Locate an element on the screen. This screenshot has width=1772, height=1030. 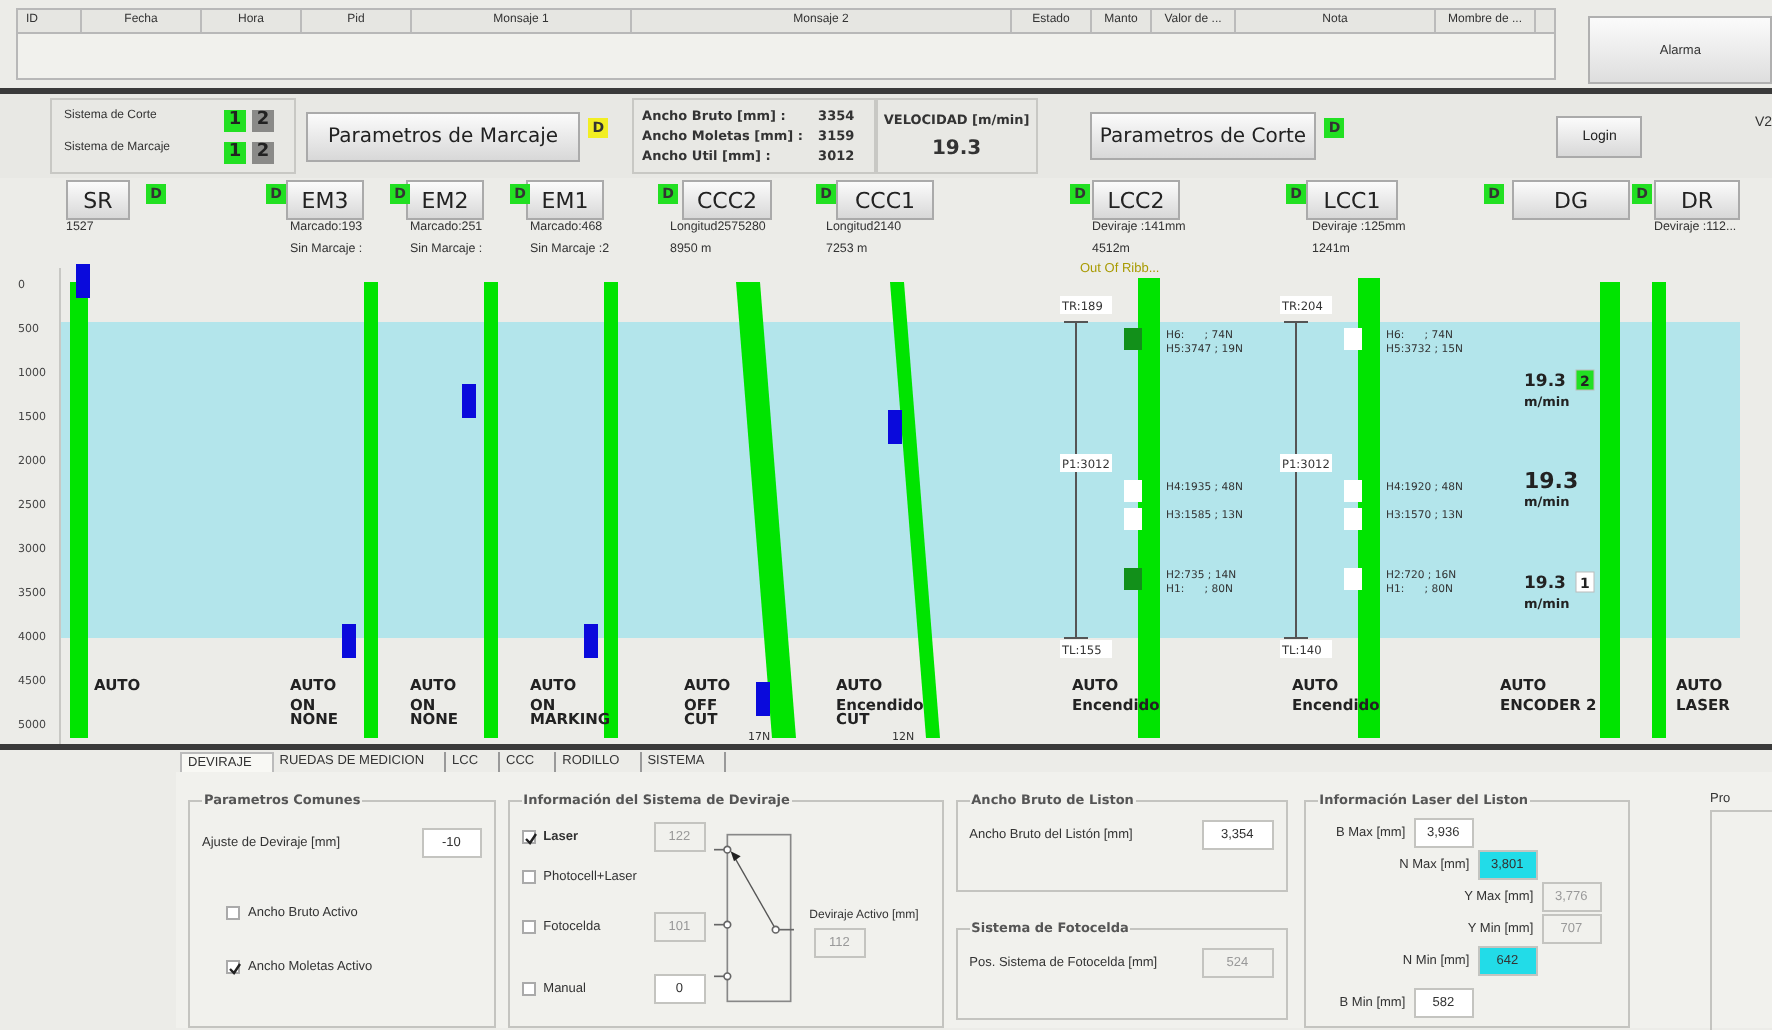
station-button: EM3 is located at coordinates (325, 200).